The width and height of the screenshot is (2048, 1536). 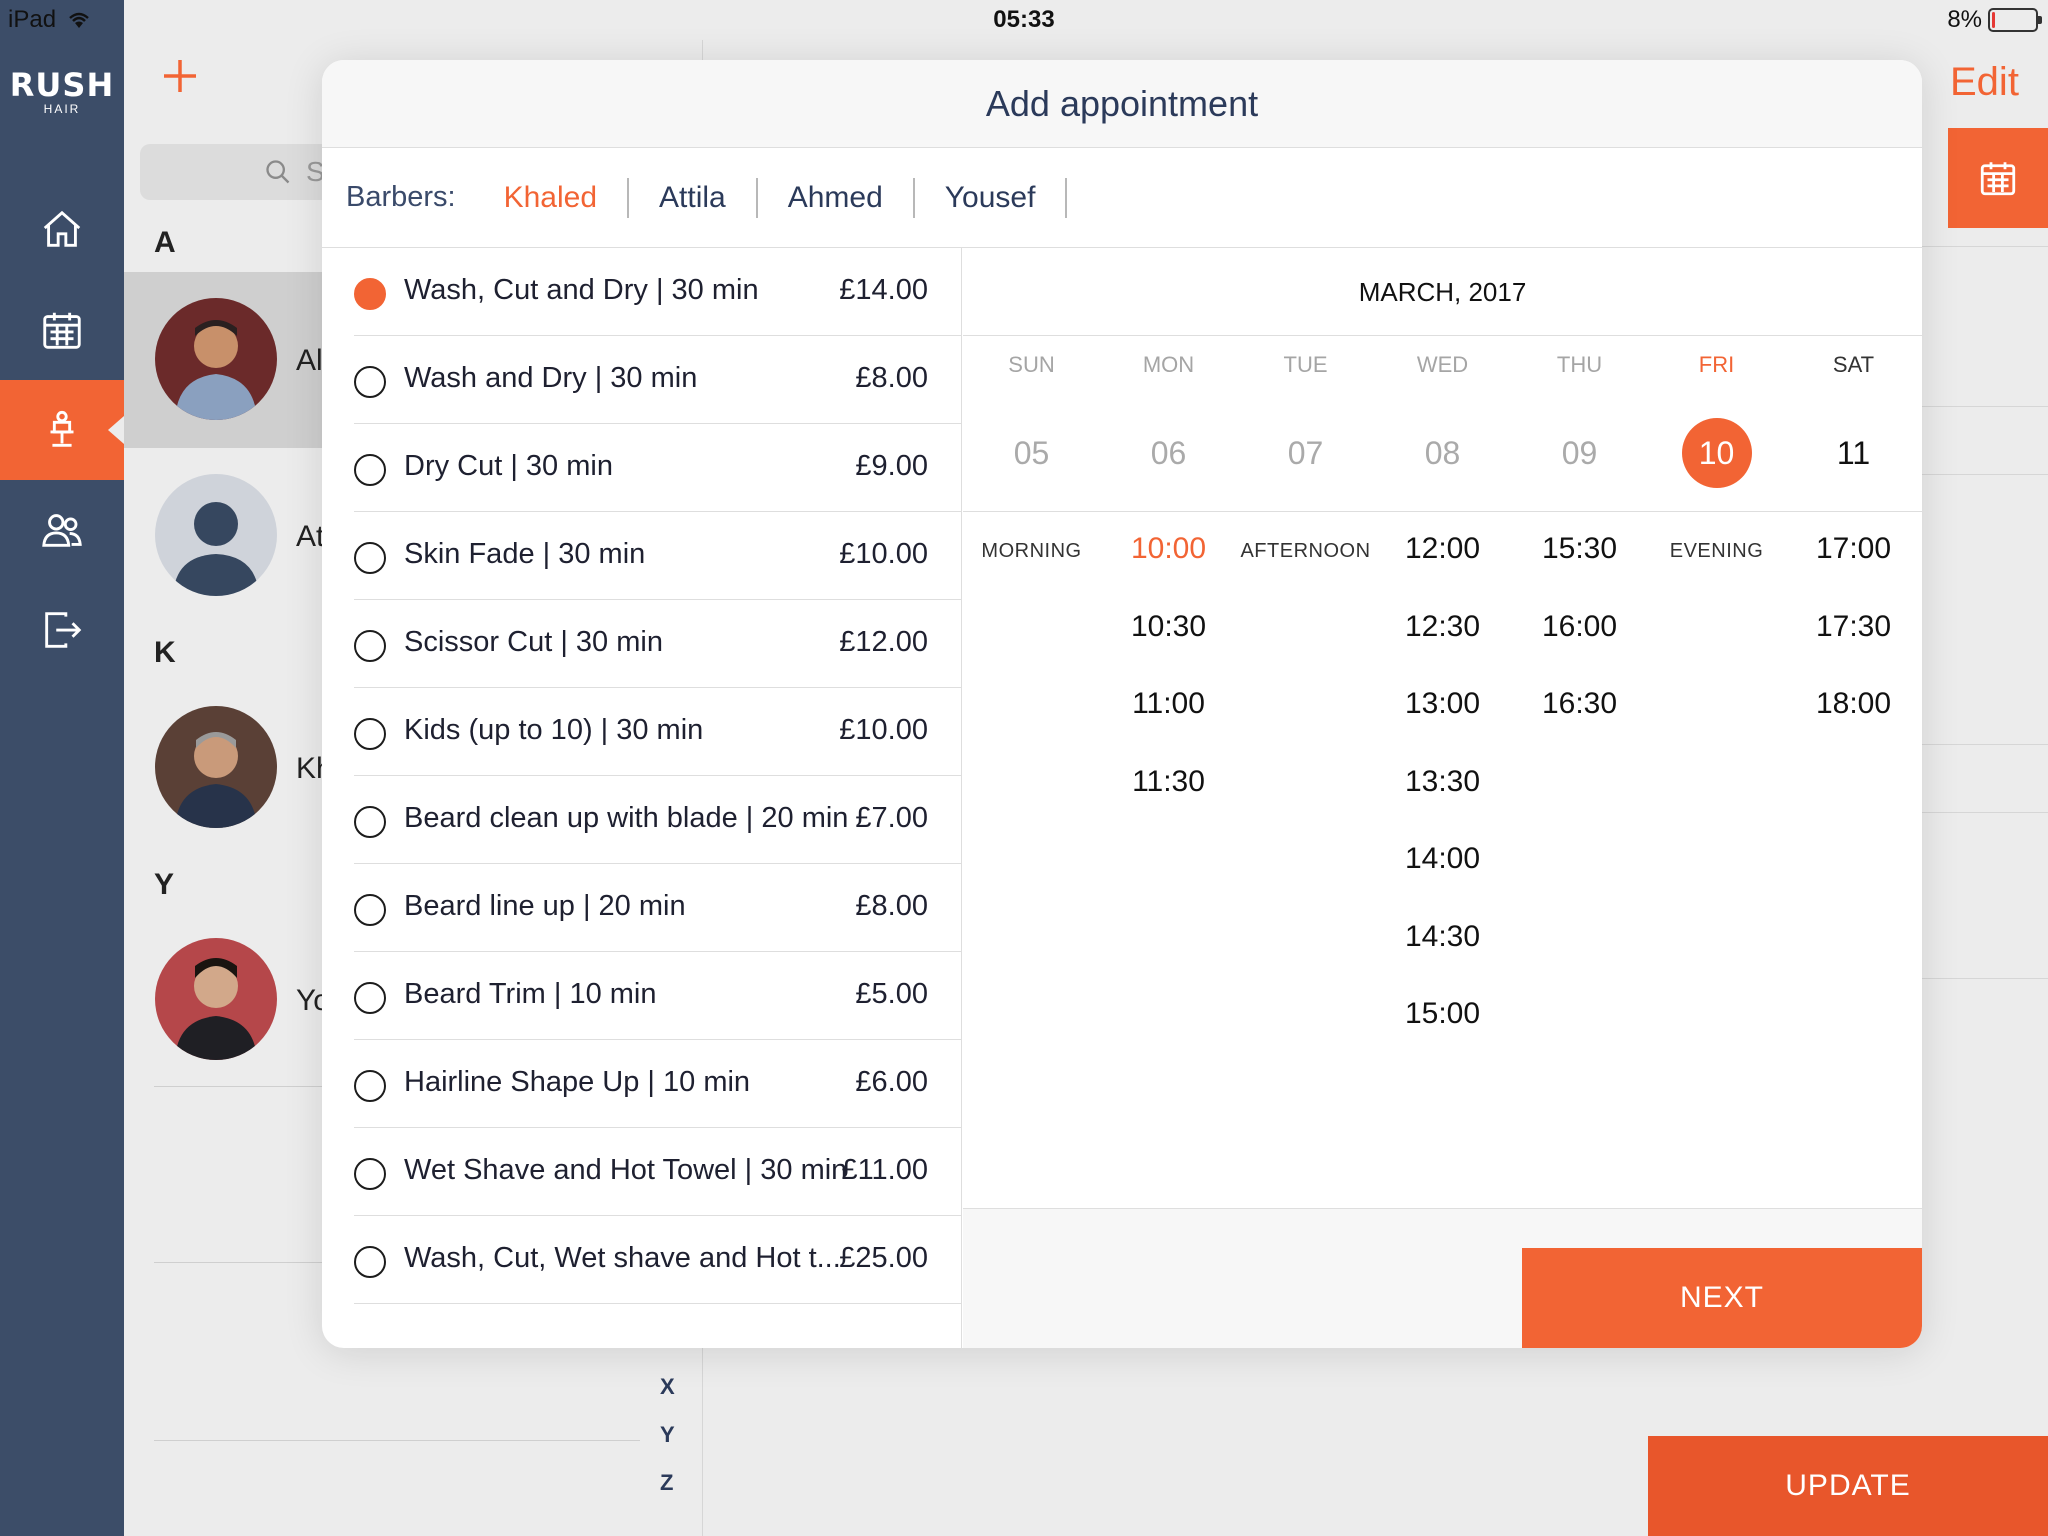 I want to click on calendar-tab-button, so click(x=1998, y=178).